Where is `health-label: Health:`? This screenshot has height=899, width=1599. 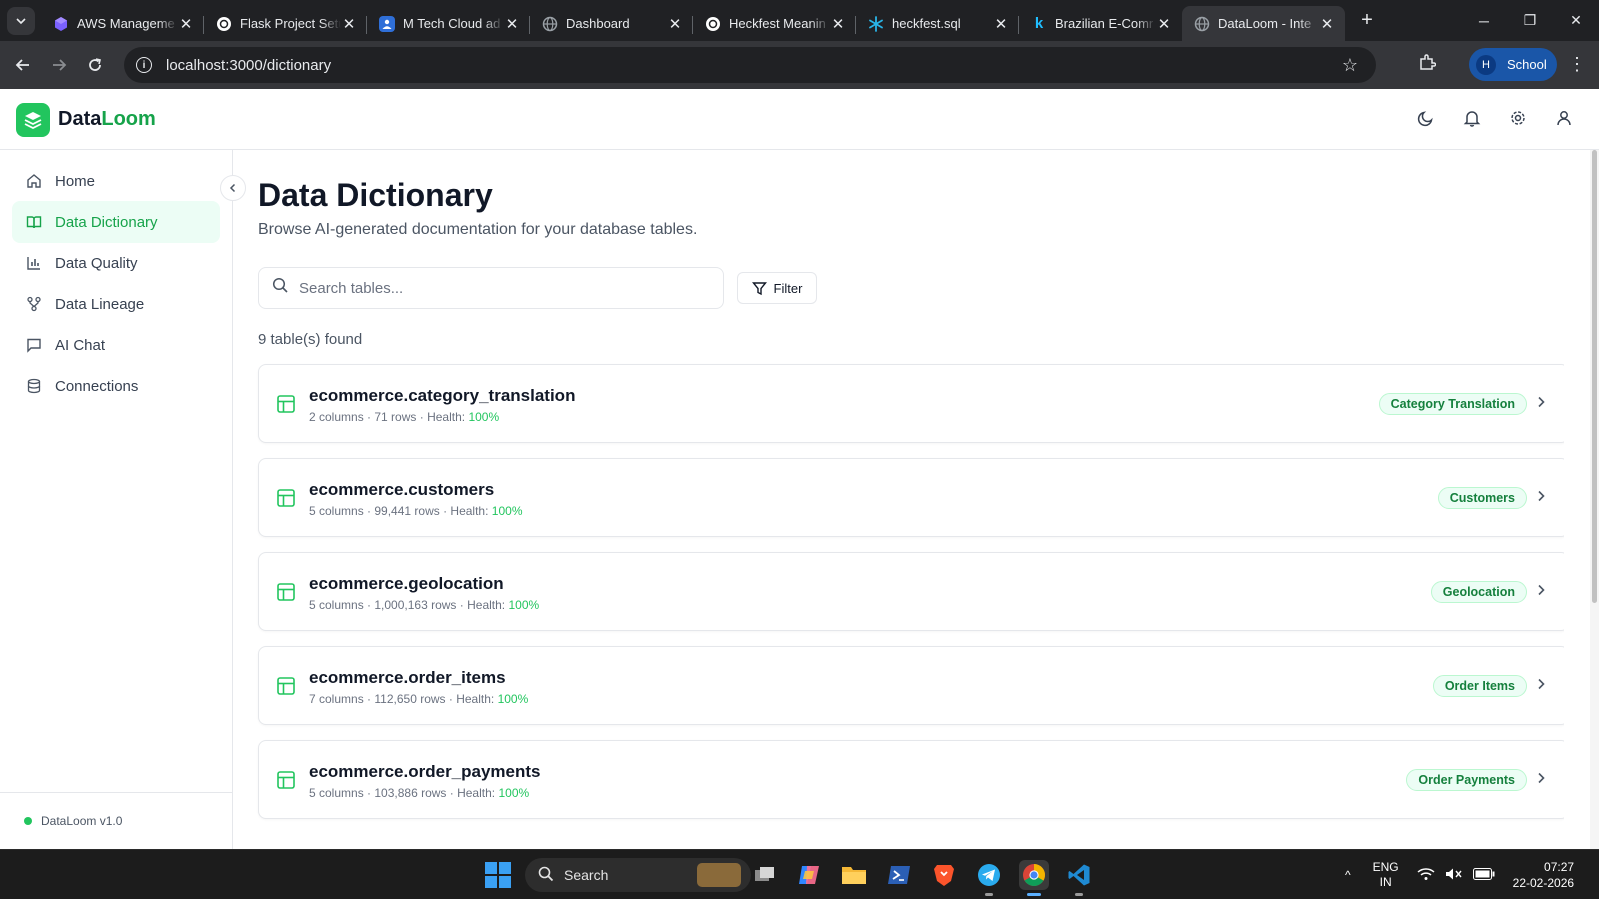 health-label: Health: is located at coordinates (486, 605).